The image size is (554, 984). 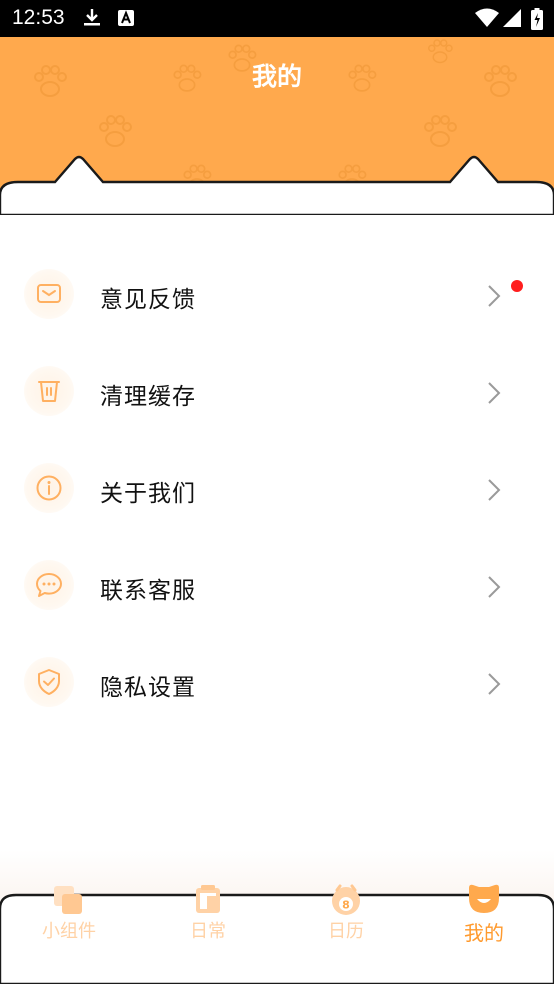 What do you see at coordinates (537, 21) in the screenshot?
I see `battery-icon` at bounding box center [537, 21].